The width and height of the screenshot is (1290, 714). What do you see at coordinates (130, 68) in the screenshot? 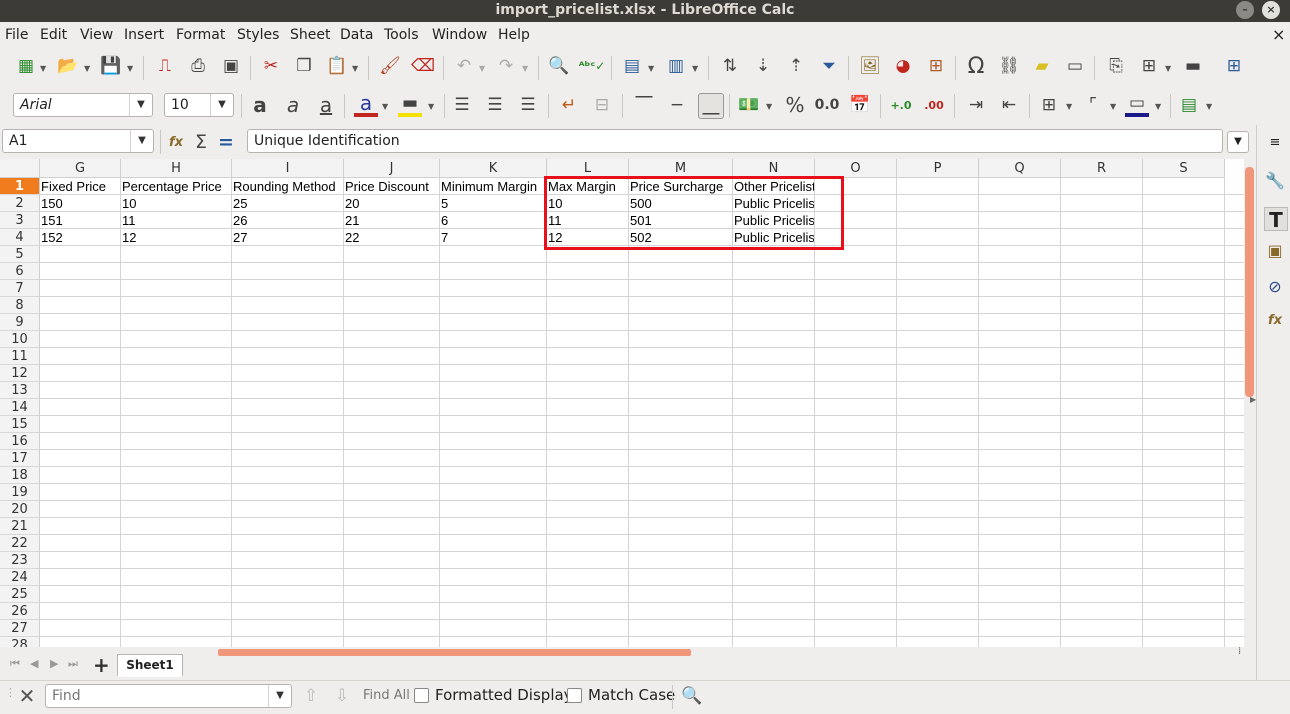
I see `save-dropdown-icon: ▼` at bounding box center [130, 68].